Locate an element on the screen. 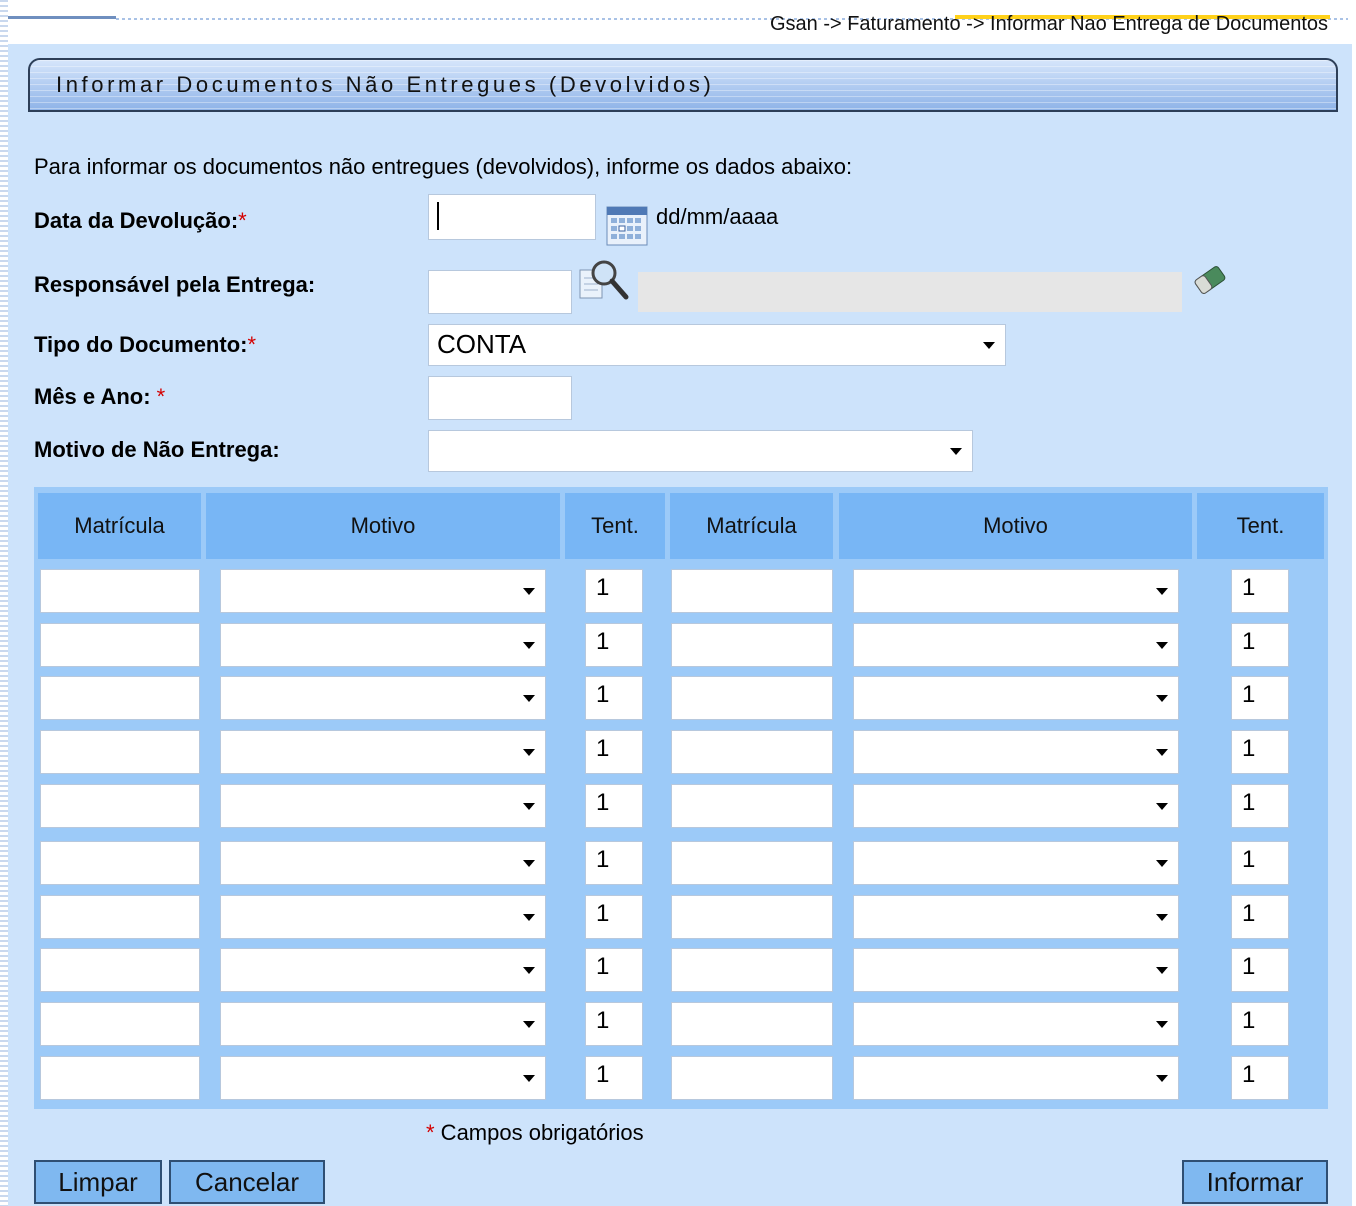 Image resolution: width=1356 pixels, height=1206 pixels. motivo-nao-entrega-select is located at coordinates (700, 451).